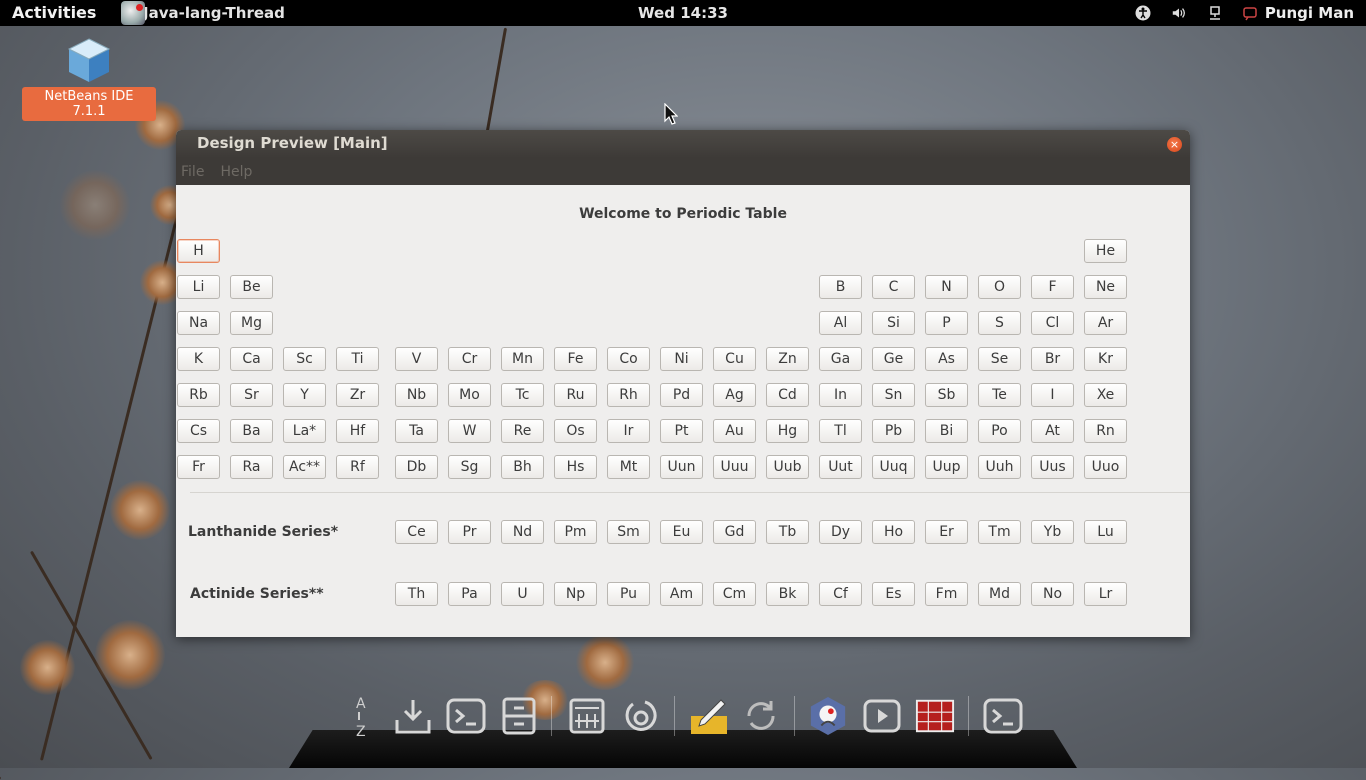 This screenshot has width=1366, height=780. I want to click on clock: Wed 14:33, so click(683, 13).